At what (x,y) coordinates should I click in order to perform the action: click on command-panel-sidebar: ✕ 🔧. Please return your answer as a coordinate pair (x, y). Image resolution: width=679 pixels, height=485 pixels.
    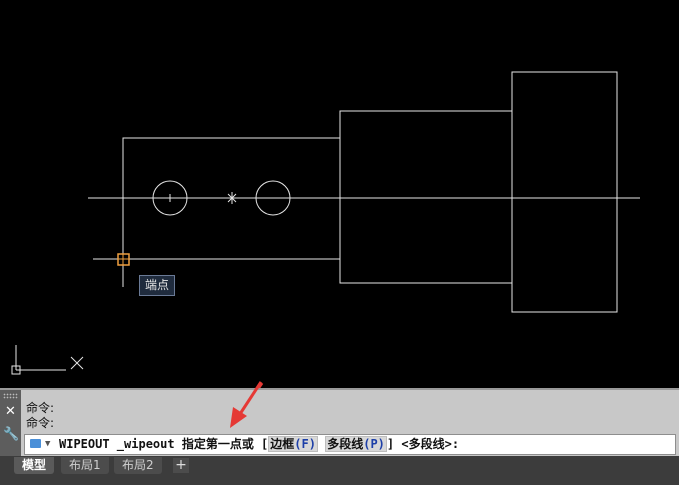
    Looking at the image, I should click on (10, 424).